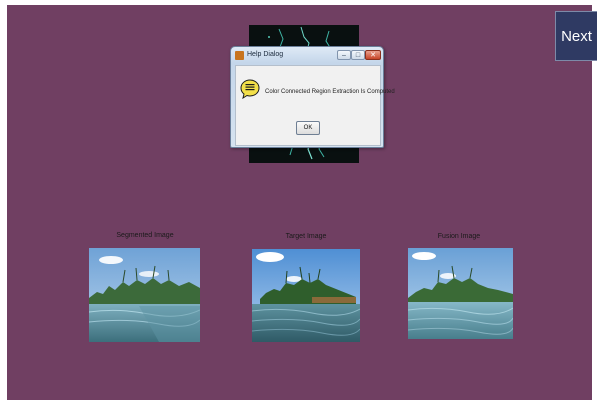 The width and height of the screenshot is (597, 405). Describe the element at coordinates (239, 55) in the screenshot. I see `matlab-app-icon` at that location.